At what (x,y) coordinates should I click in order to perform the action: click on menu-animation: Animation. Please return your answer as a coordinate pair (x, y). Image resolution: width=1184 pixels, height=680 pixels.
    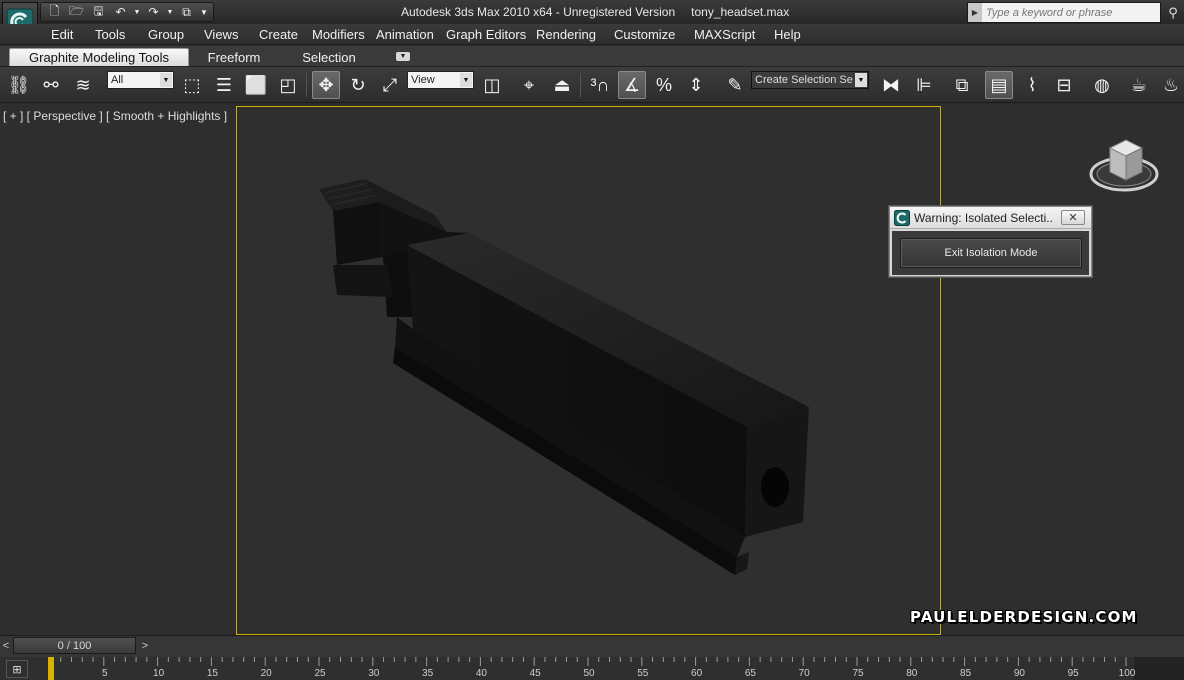
    Looking at the image, I should click on (405, 34).